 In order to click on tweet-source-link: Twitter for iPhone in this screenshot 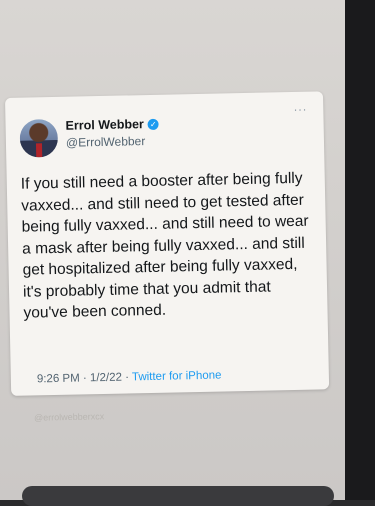, I will do `click(177, 377)`.